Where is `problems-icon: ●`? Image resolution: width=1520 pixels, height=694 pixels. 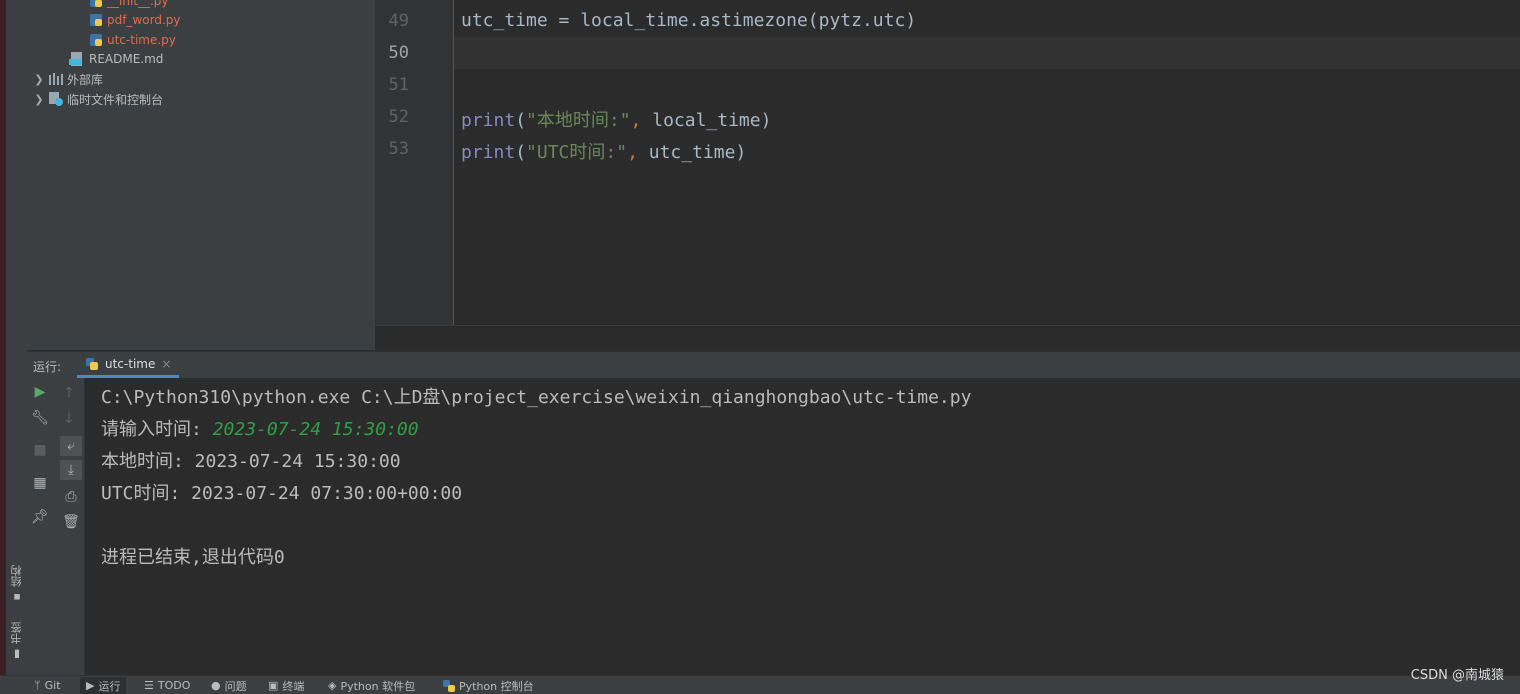
problems-icon: ● is located at coordinates (216, 685).